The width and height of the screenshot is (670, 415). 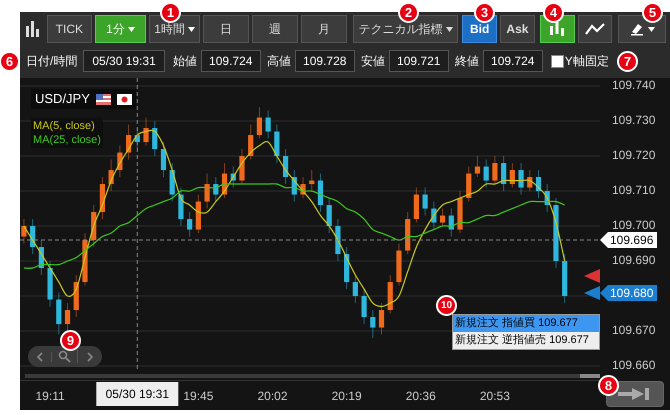 I want to click on price-axis-label: 109.740, so click(x=634, y=85).